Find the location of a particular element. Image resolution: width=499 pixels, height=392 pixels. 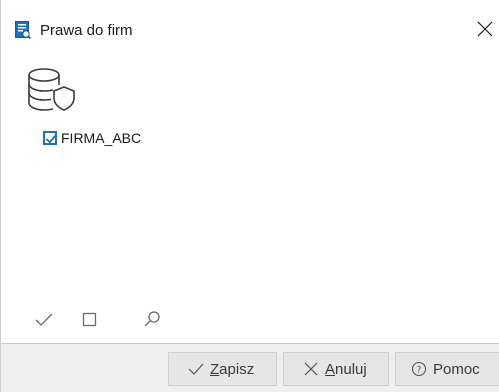

cancel-button-label: Anuluj is located at coordinates (346, 369).